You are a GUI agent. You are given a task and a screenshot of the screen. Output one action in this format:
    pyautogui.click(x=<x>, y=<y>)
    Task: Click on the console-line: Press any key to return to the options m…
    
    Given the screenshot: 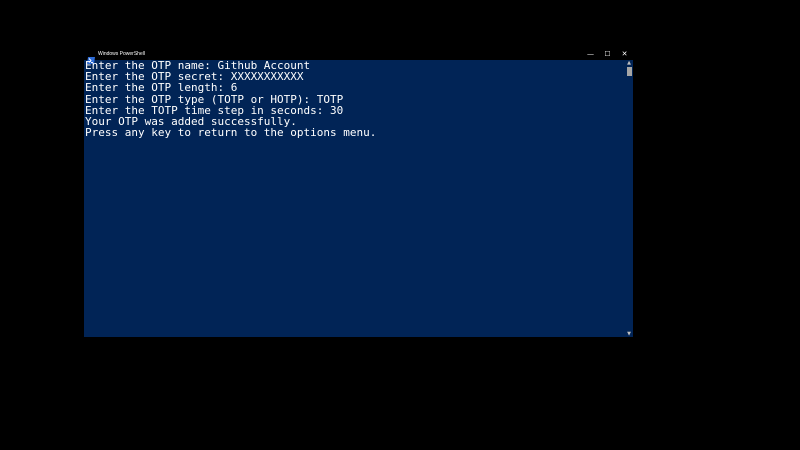 What is the action you would take?
    pyautogui.click(x=231, y=133)
    